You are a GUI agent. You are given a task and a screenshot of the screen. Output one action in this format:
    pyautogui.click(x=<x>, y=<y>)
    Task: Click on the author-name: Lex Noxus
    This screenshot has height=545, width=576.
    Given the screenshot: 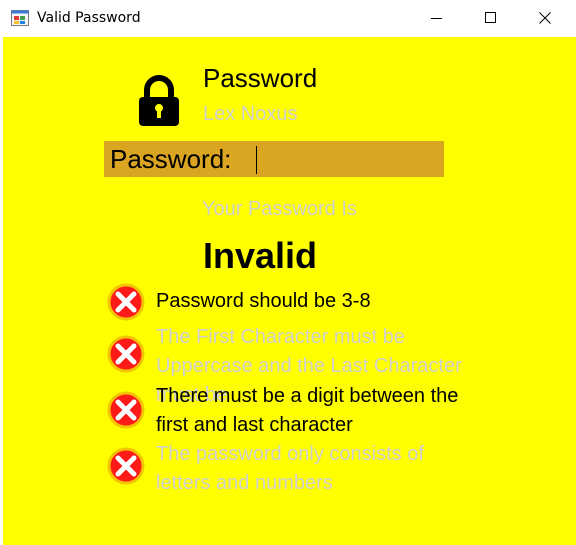 What is the action you would take?
    pyautogui.click(x=250, y=114)
    